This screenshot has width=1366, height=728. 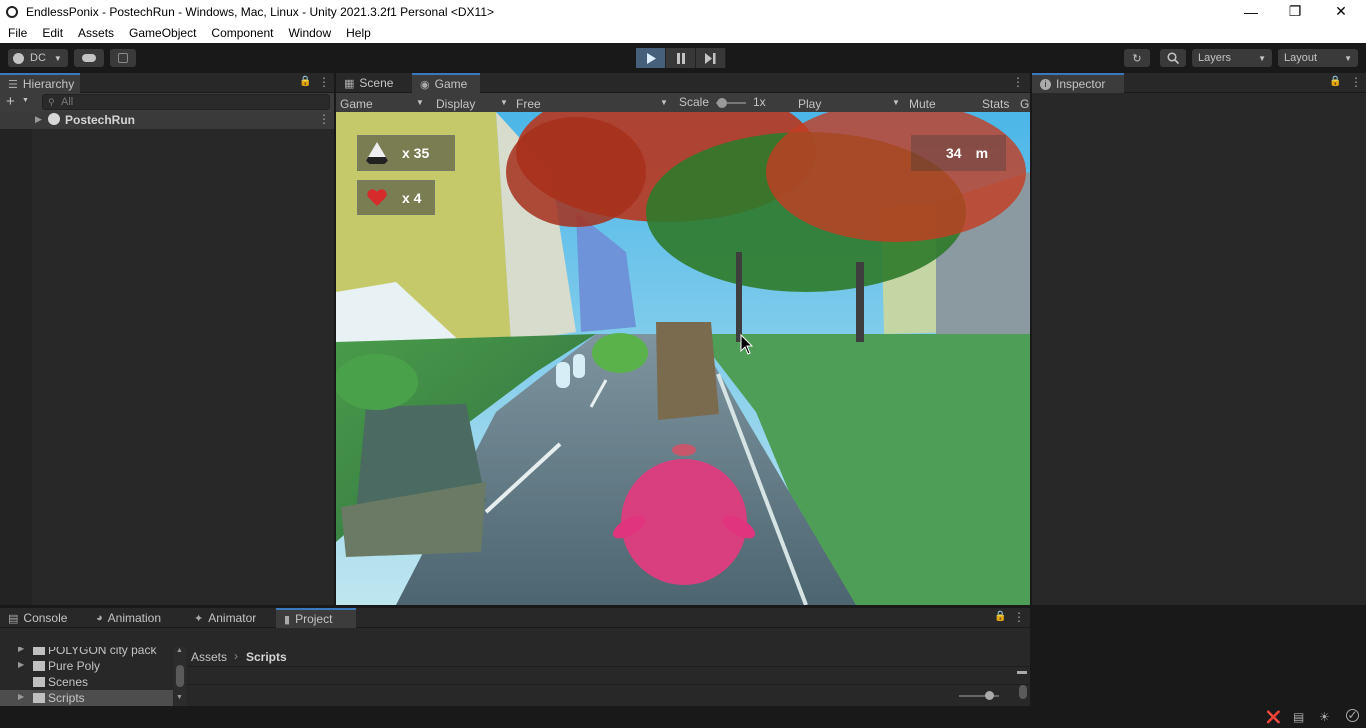 What do you see at coordinates (1251, 11) in the screenshot?
I see `minimize-button: —` at bounding box center [1251, 11].